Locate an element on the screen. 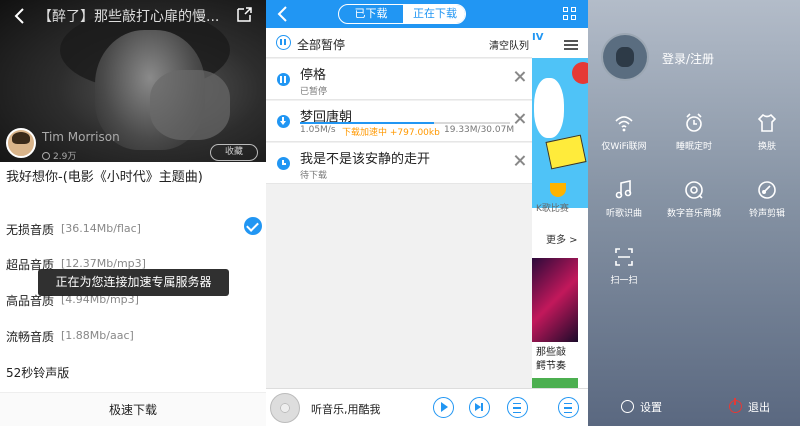 The width and height of the screenshot is (800, 426). scan-icon is located at coordinates (624, 257).